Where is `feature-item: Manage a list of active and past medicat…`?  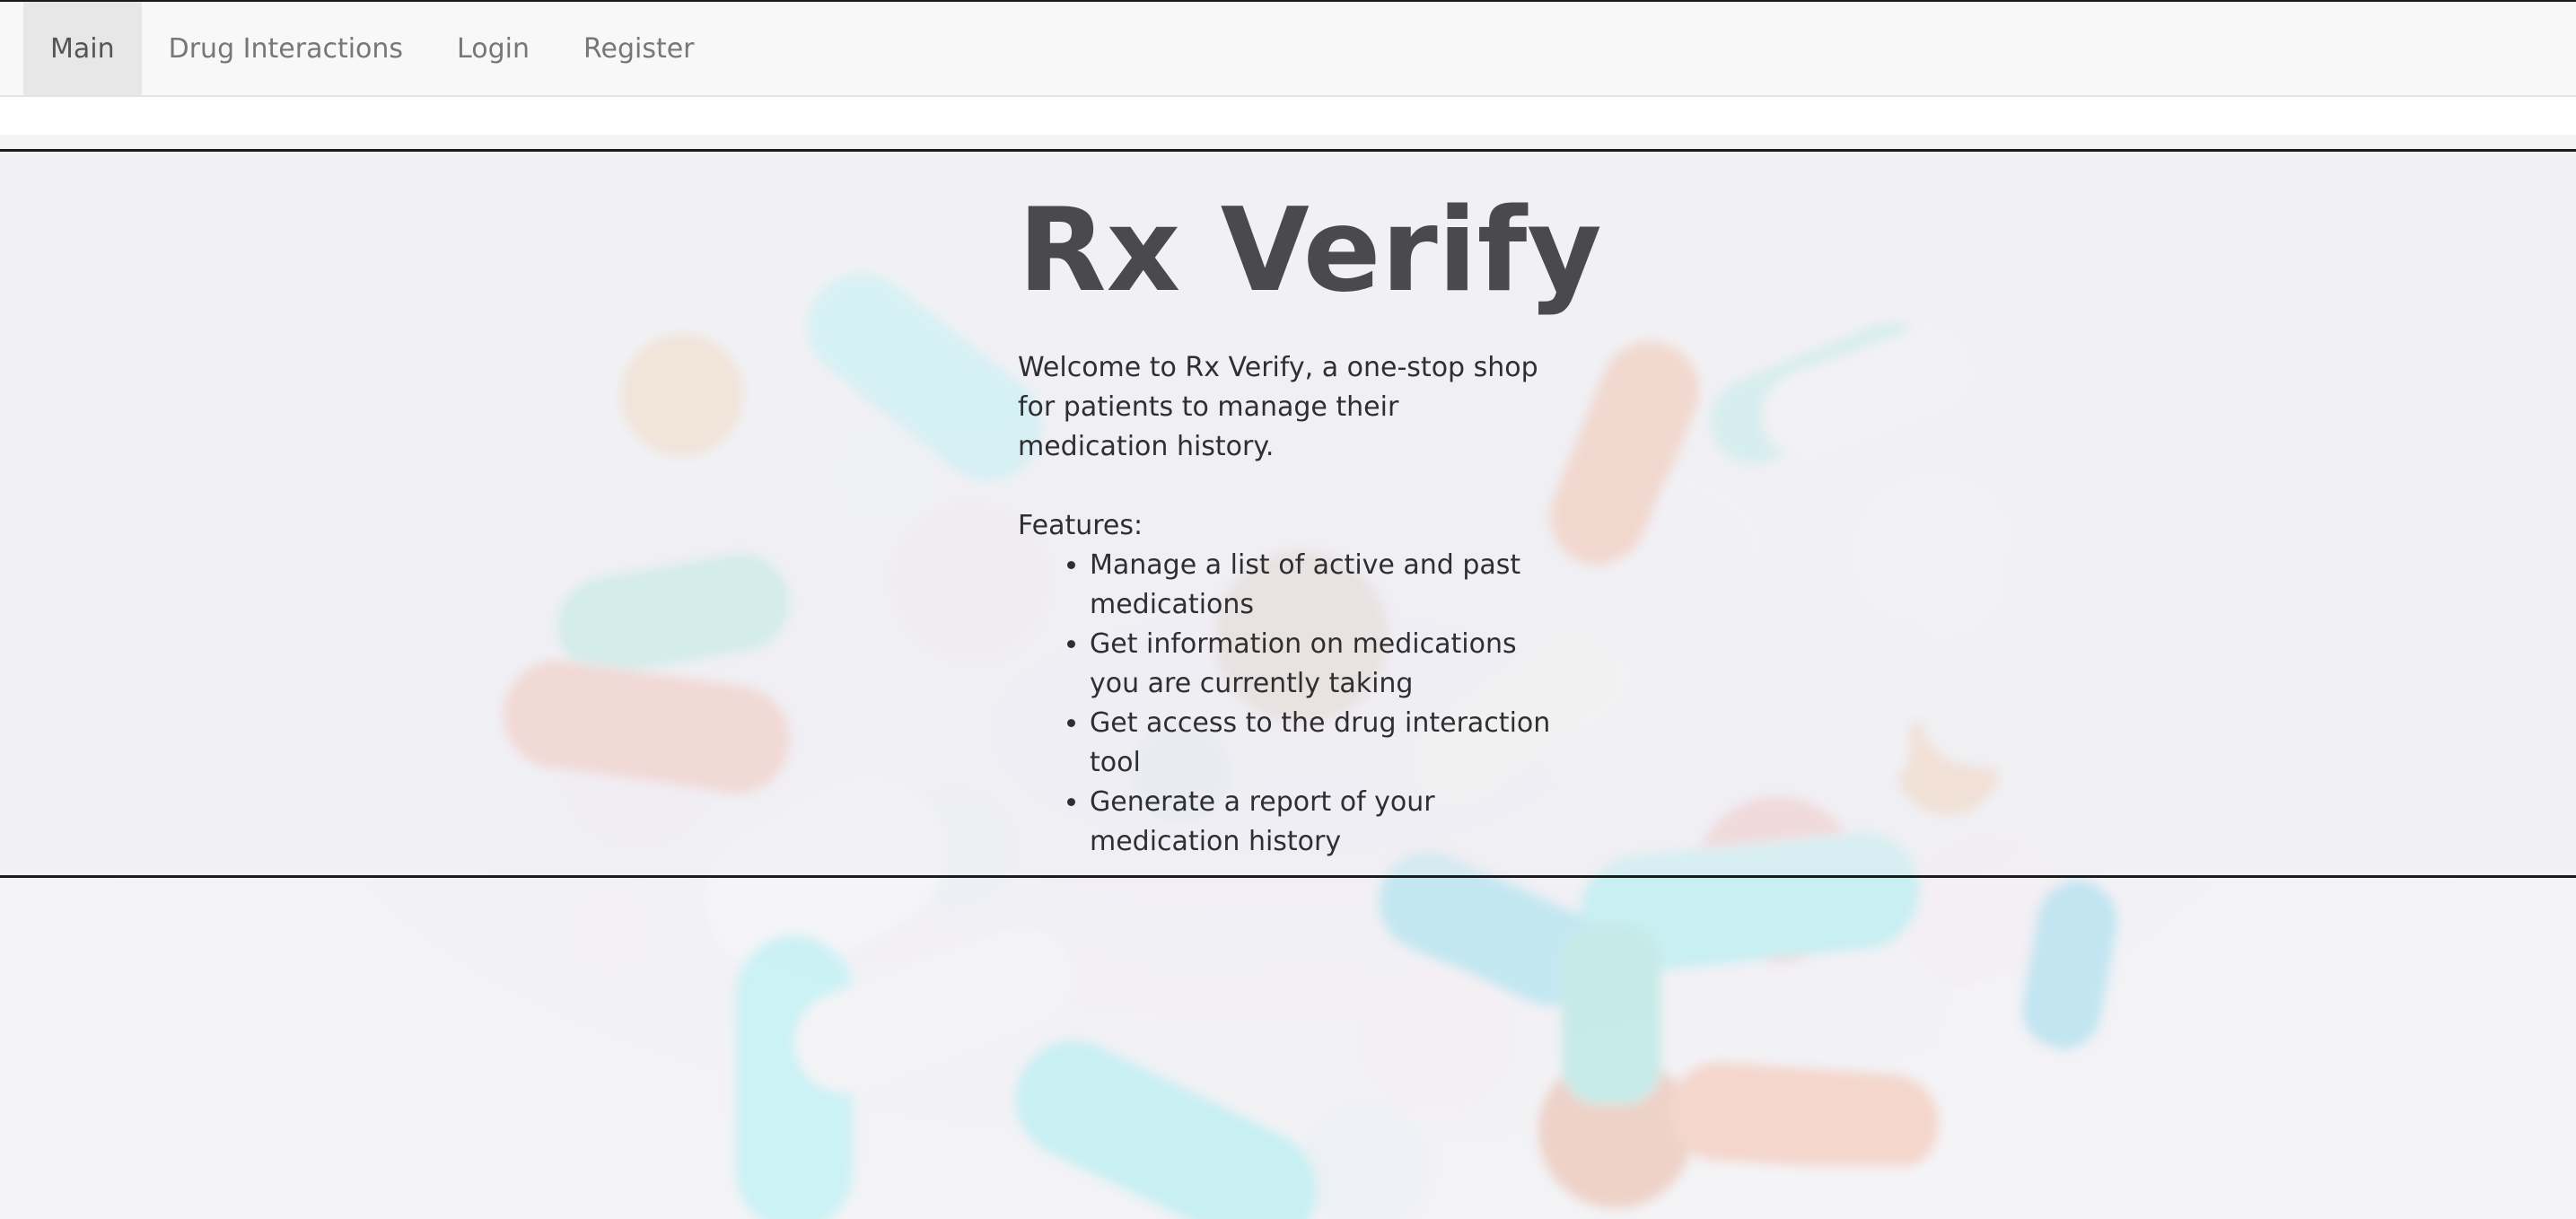 feature-item: Manage a list of active and past medicat… is located at coordinates (1323, 585).